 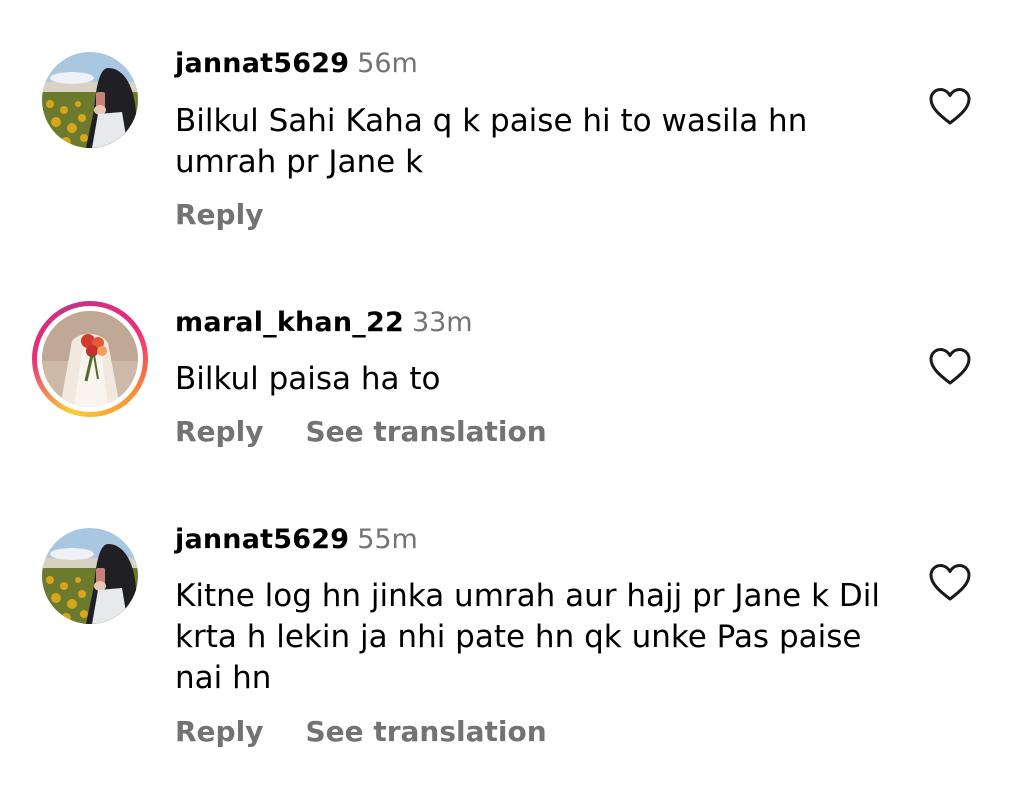 I want to click on timestamp: 56m, so click(x=387, y=63).